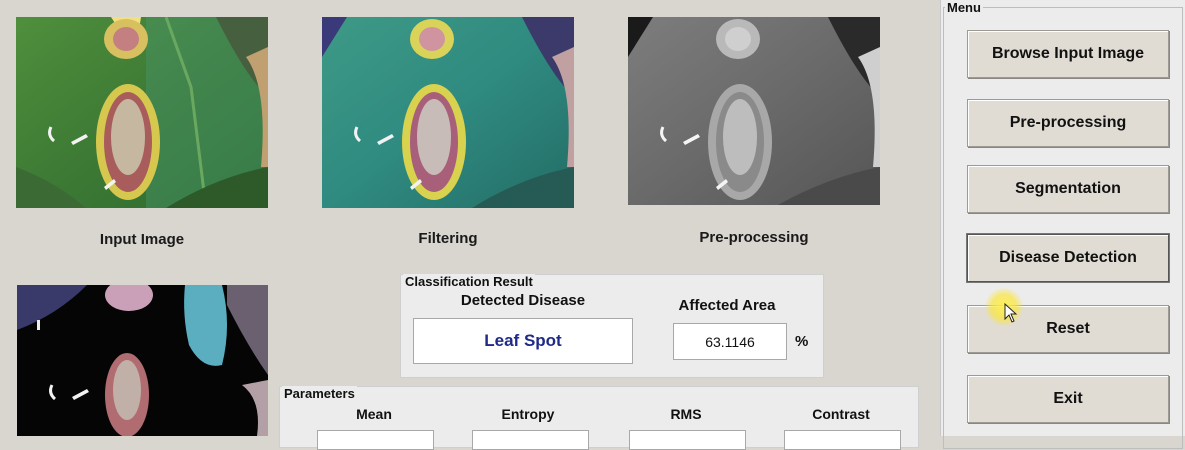  What do you see at coordinates (530, 440) in the screenshot?
I see `param-field-entropy` at bounding box center [530, 440].